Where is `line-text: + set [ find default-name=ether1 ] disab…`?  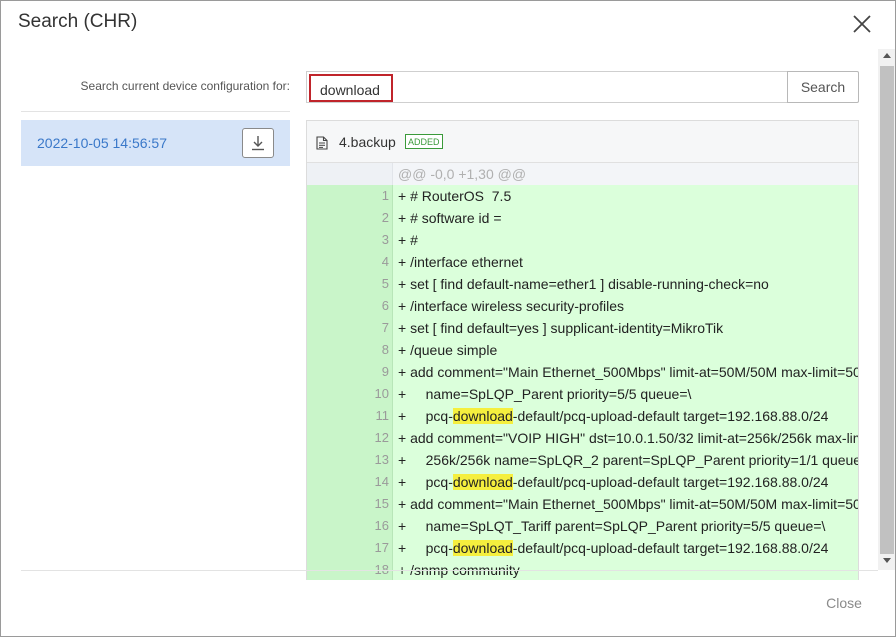
line-text: + set [ find default-name=ether1 ] disab… is located at coordinates (625, 284).